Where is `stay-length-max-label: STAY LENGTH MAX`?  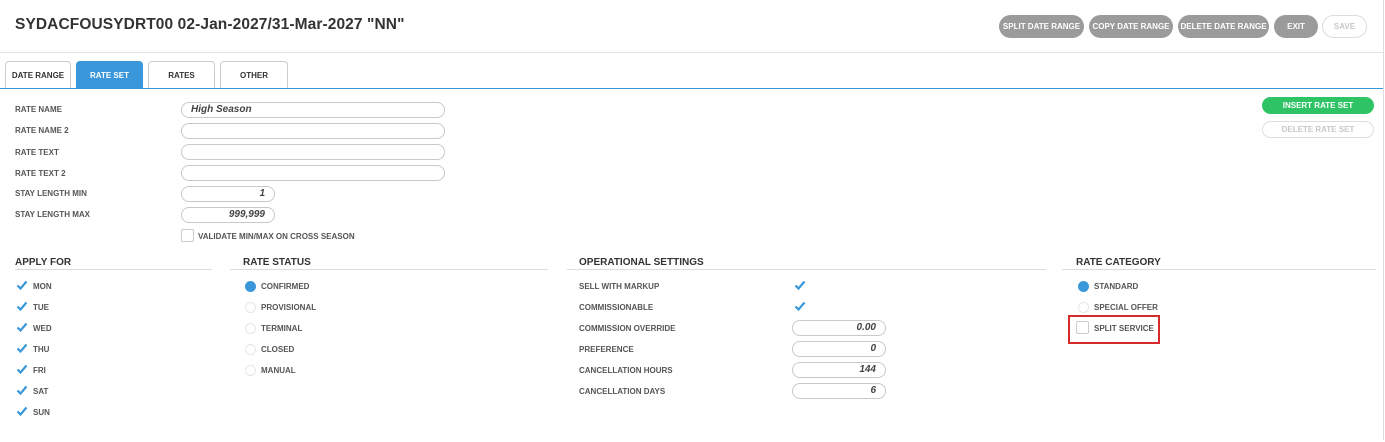
stay-length-max-label: STAY LENGTH MAX is located at coordinates (52, 214).